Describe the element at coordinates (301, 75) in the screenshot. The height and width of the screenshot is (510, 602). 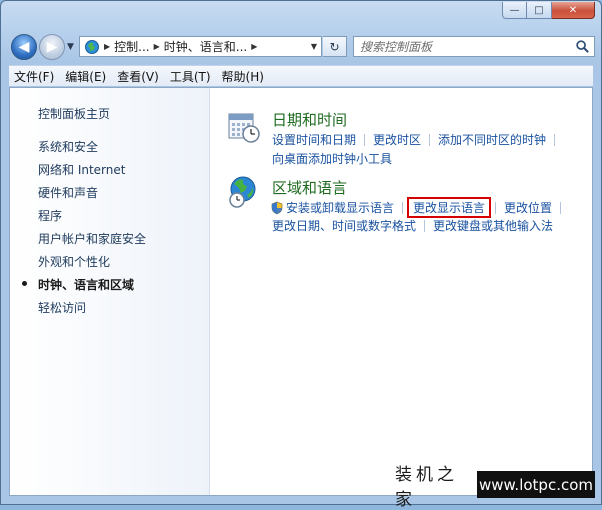
I see `menu-bar: 文件(F) 编辑(E) 查看(V) 工具(T) 帮助(H)` at that location.